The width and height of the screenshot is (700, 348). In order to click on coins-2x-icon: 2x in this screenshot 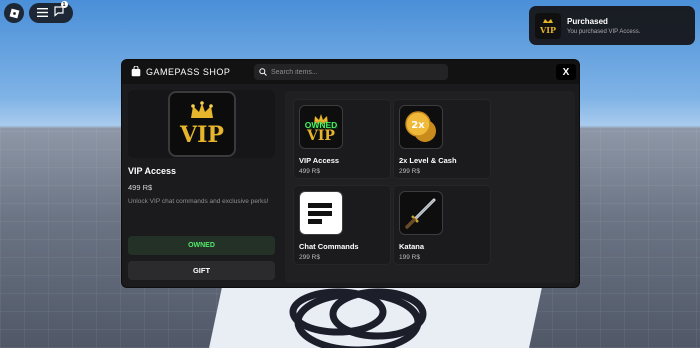, I will do `click(420, 126)`.